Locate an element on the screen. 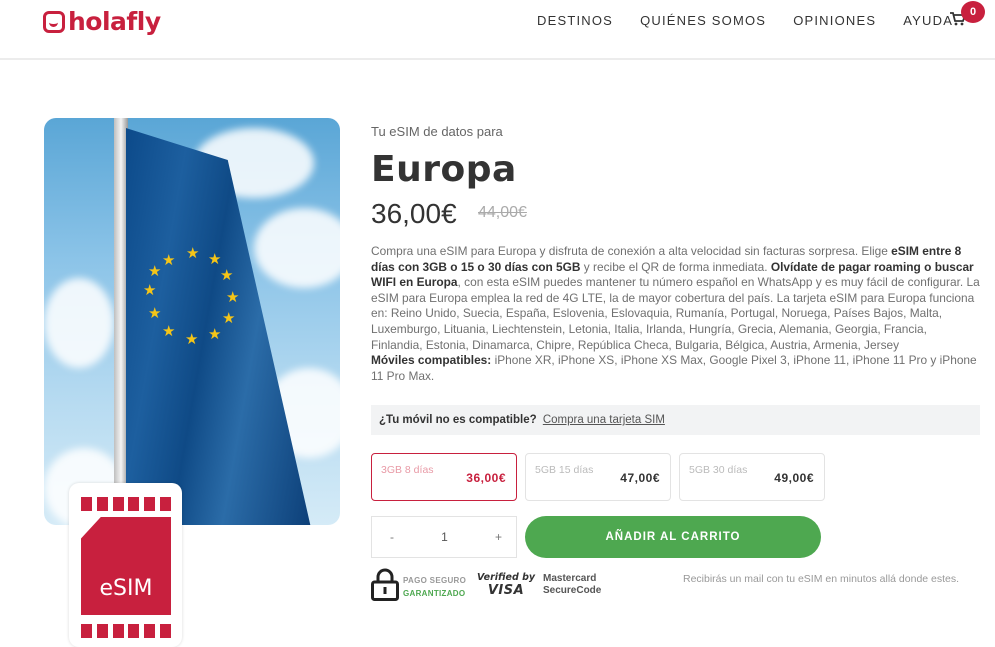 The image size is (995, 647). nav-opiniones: OPINIONES is located at coordinates (834, 20).